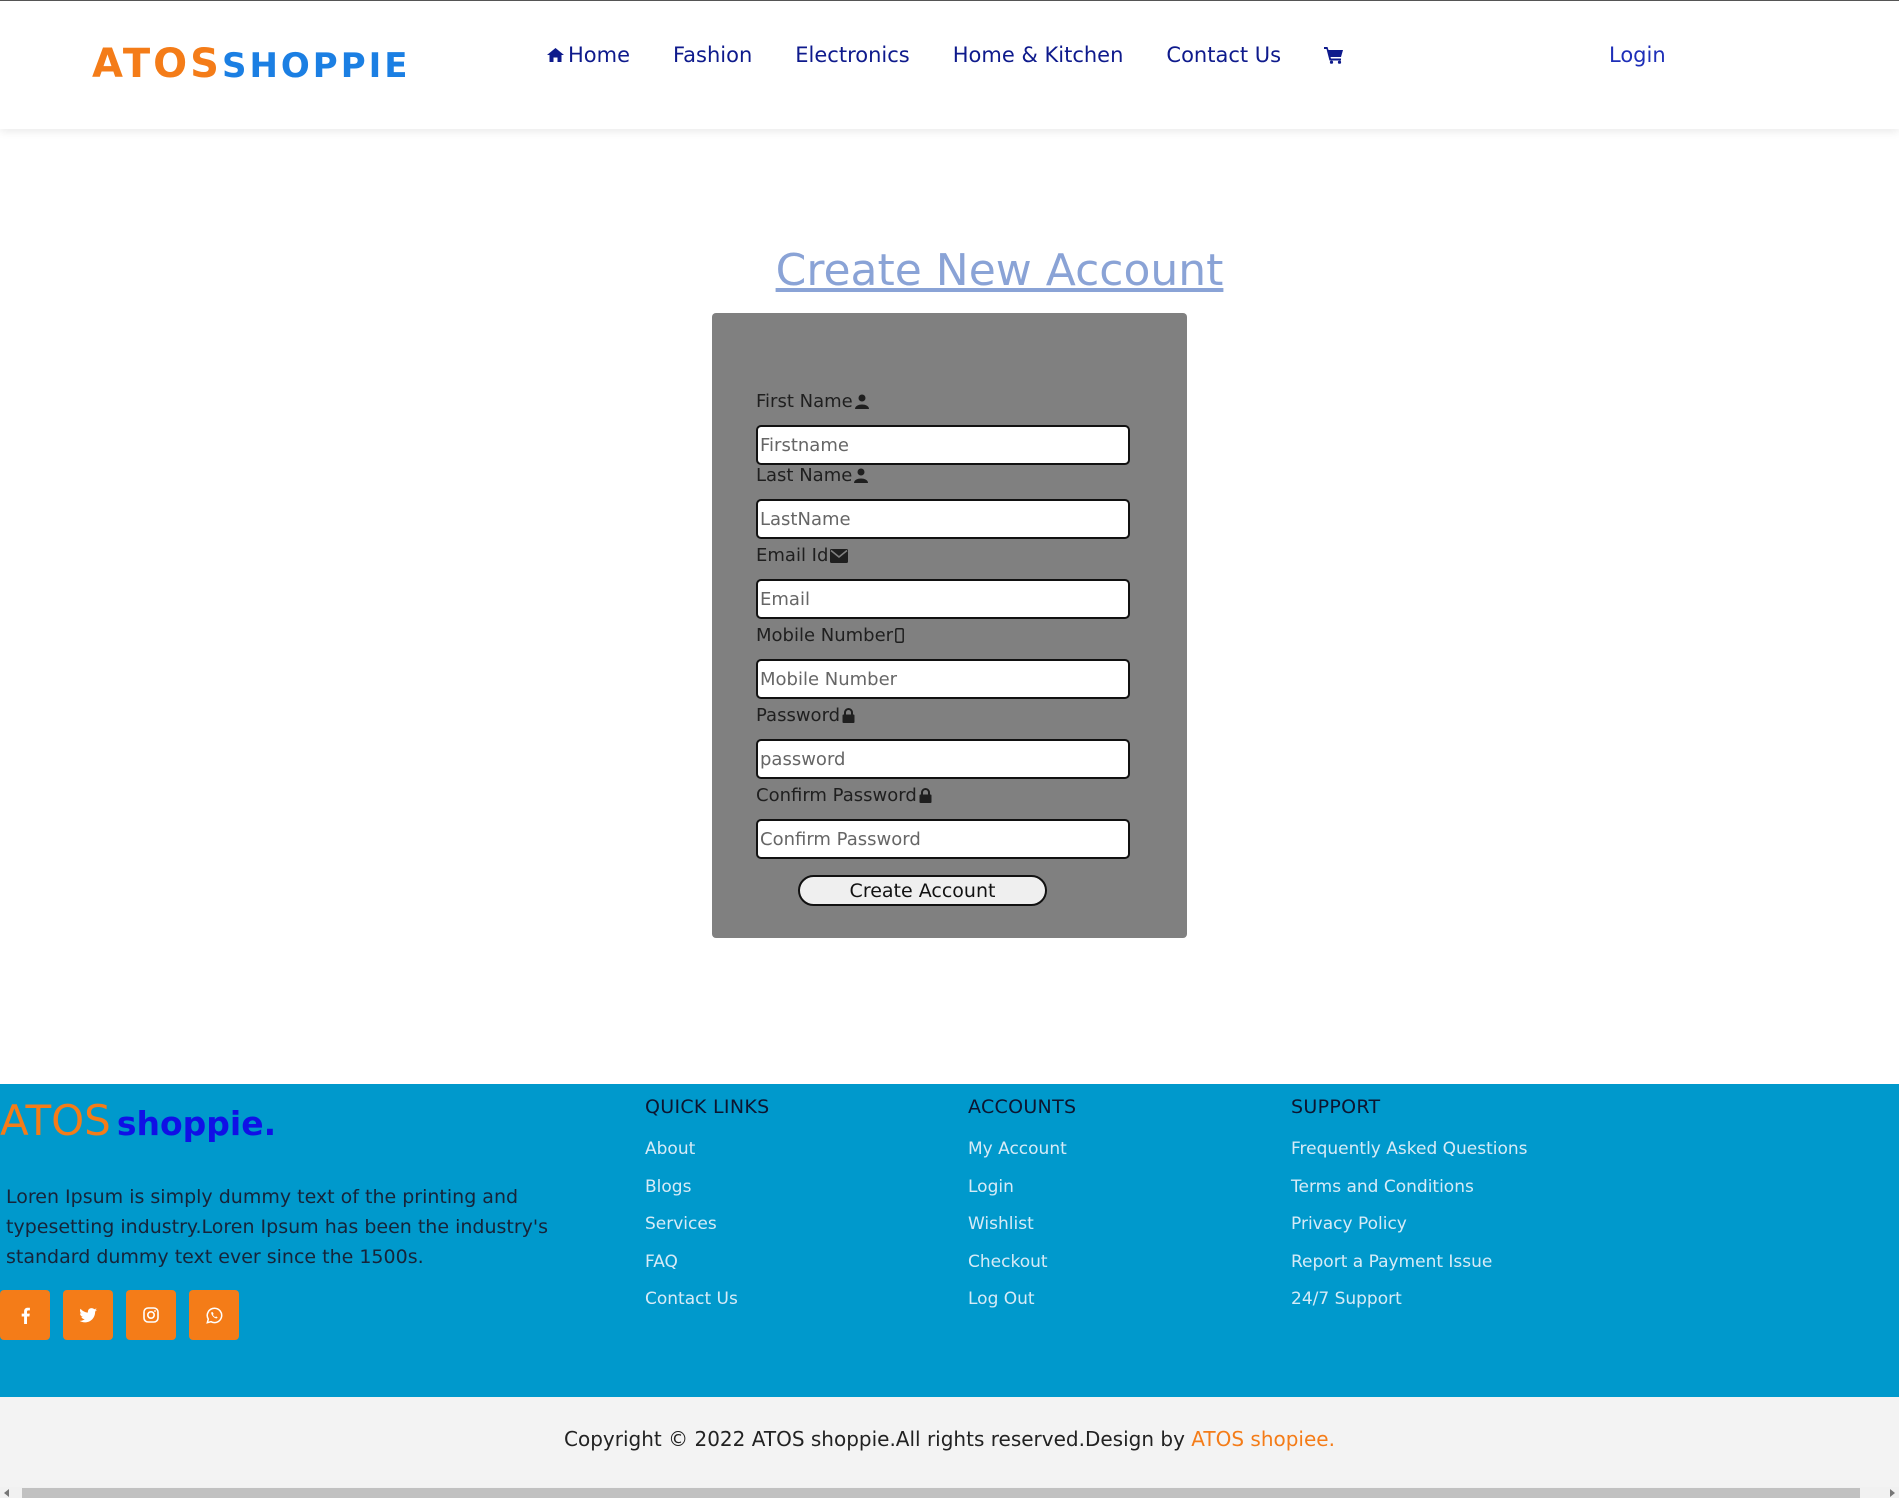  I want to click on footer-link-faq-full: Frequently Asked Questions, so click(1409, 1149).